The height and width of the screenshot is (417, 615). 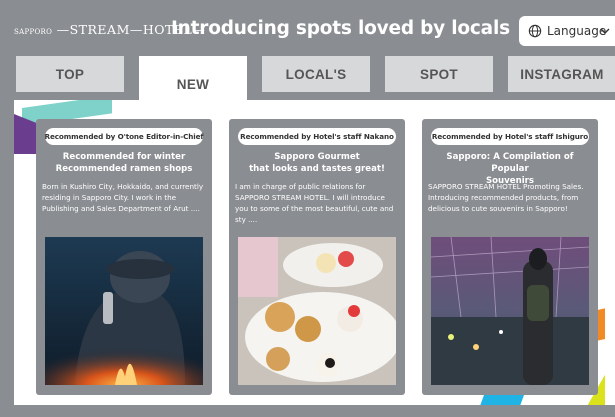 I want to click on recommender-badge: Recommended by Hotel's staff Nakano, so click(x=317, y=136).